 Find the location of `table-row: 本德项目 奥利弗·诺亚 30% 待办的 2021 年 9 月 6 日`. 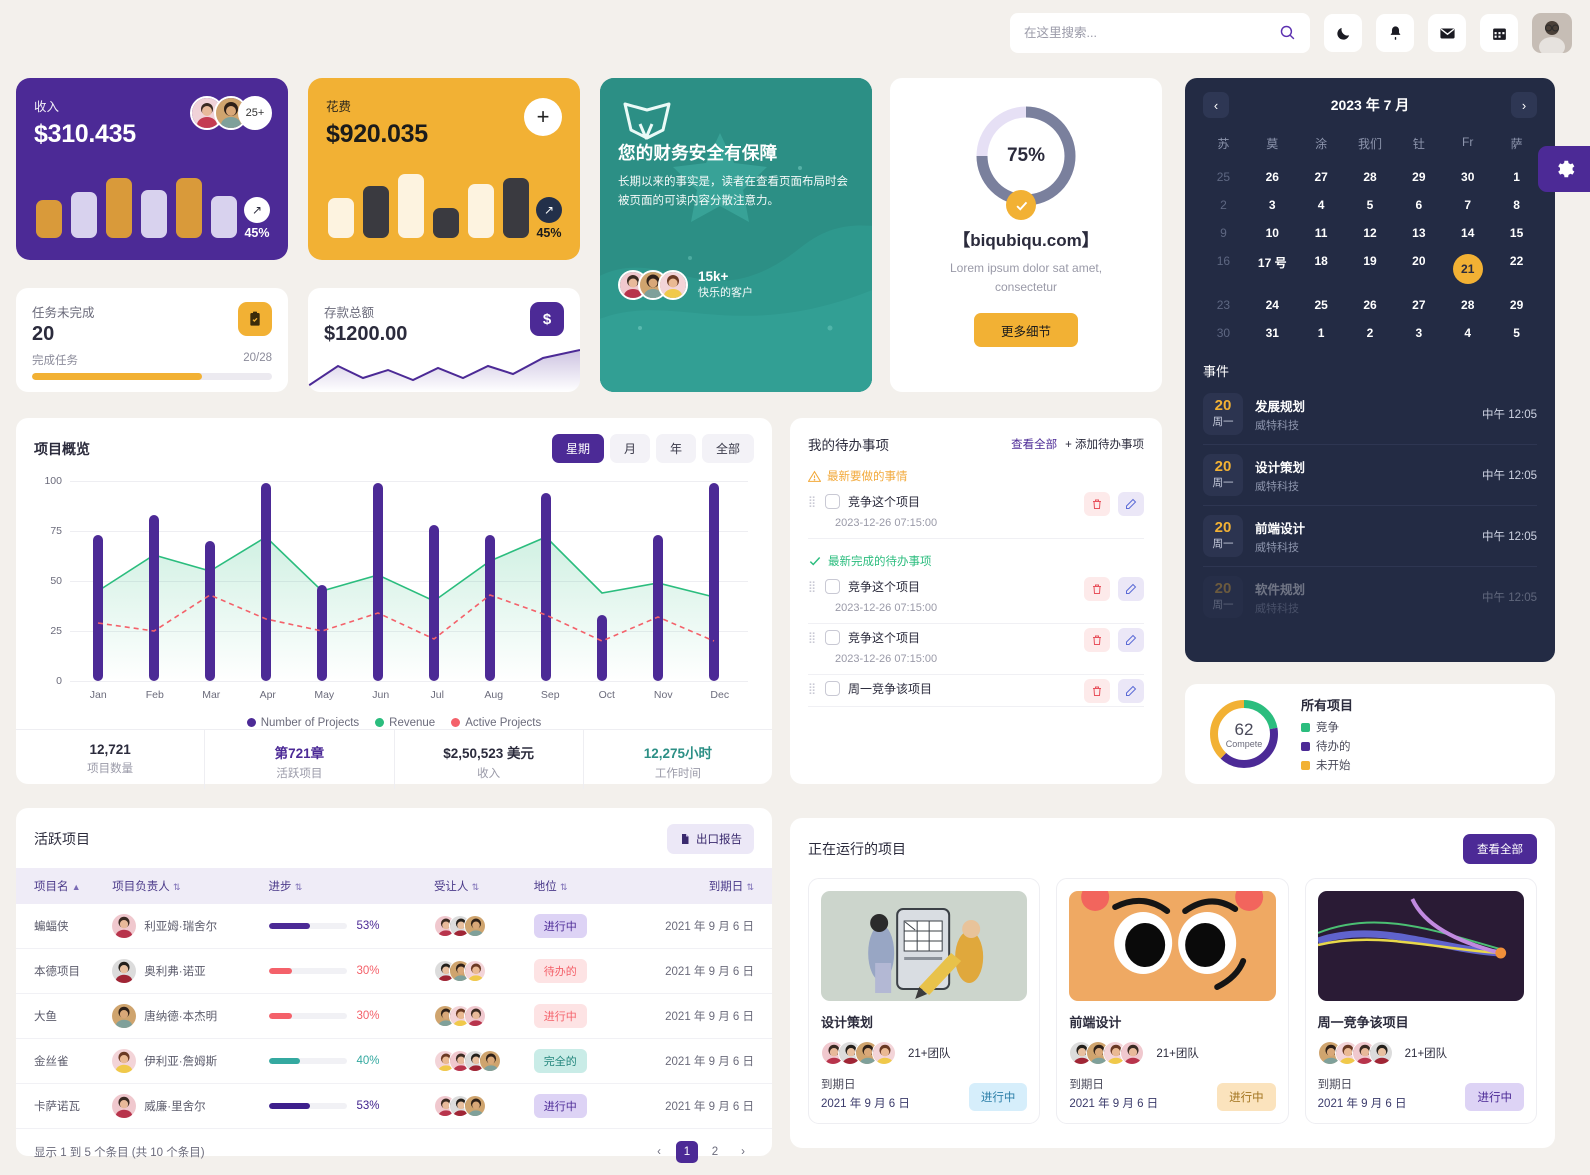

table-row: 本德项目 奥利弗·诺亚 30% 待办的 2021 年 9 月 6 日 is located at coordinates (394, 971).